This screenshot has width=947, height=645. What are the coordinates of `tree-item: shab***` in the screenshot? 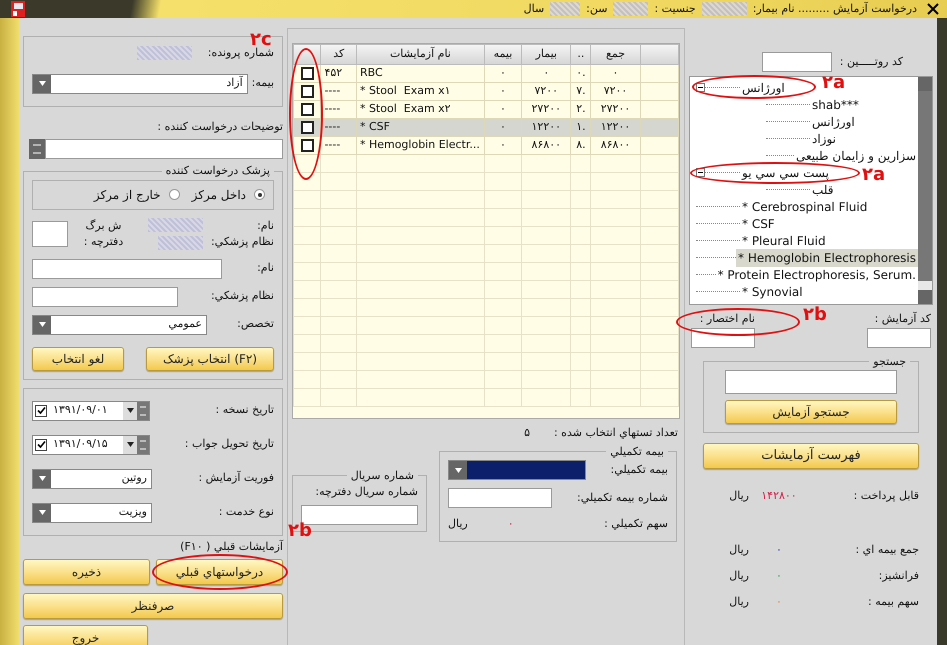 It's located at (835, 105).